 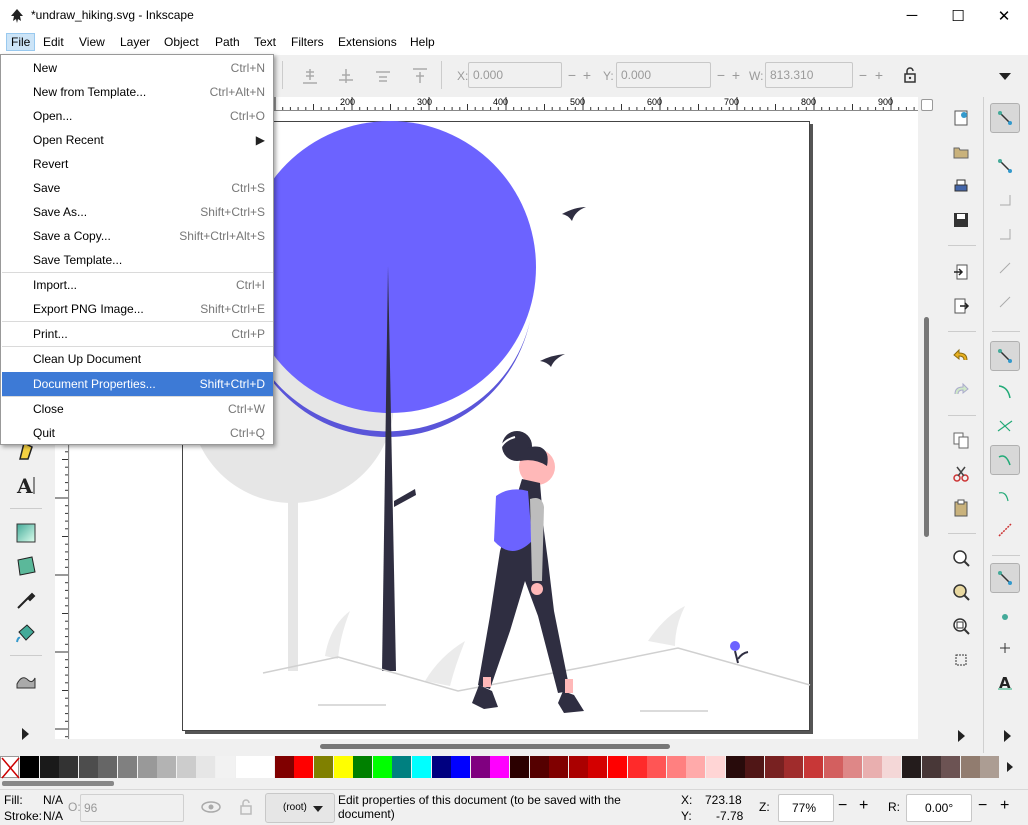 I want to click on minimize-button: ─, so click(x=912, y=15).